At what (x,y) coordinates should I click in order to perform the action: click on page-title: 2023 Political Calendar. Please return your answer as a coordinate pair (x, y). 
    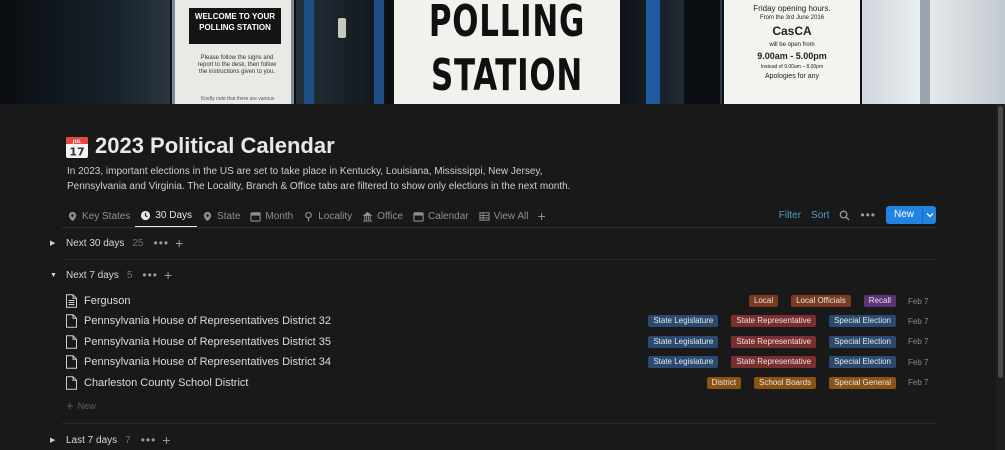
    Looking at the image, I should click on (215, 146).